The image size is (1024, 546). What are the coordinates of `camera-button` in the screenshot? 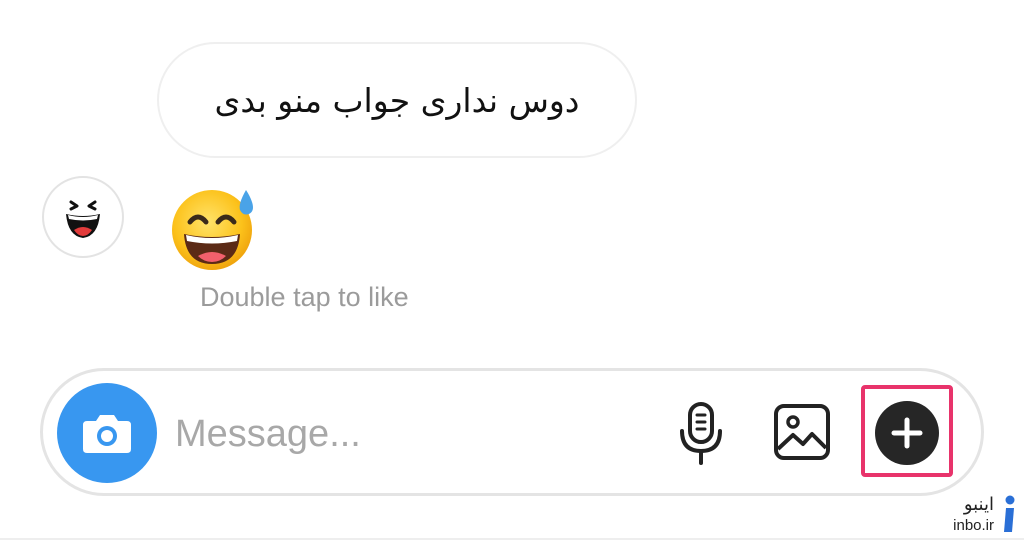 It's located at (107, 433).